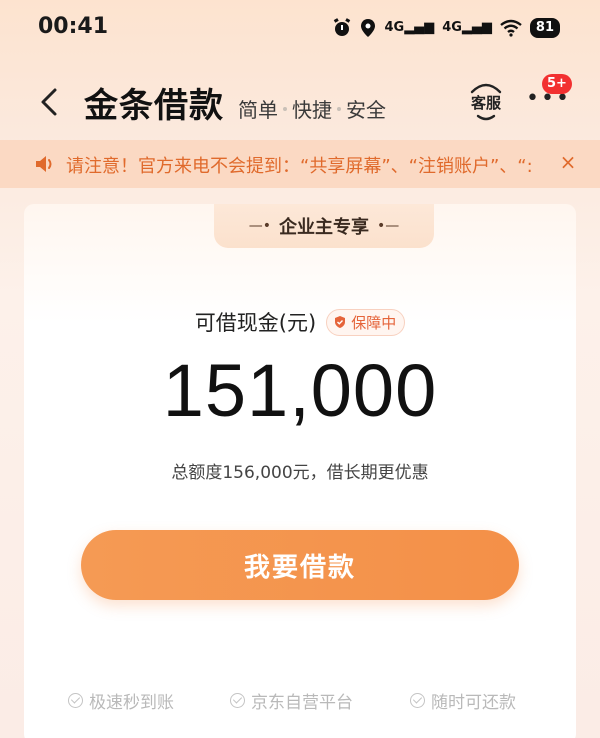  I want to click on wifi-icon, so click(511, 28).